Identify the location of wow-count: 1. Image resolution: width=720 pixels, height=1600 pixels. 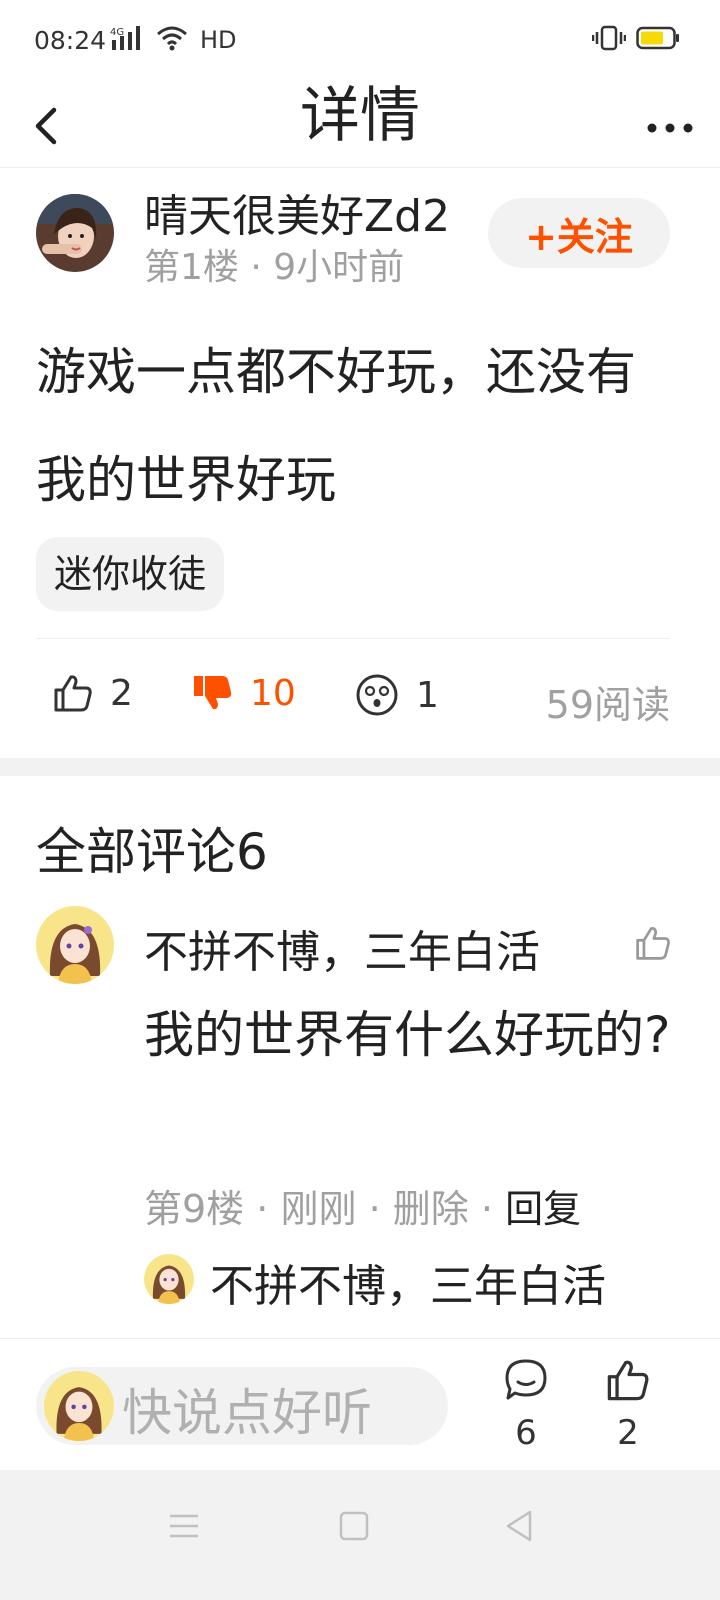
(427, 695).